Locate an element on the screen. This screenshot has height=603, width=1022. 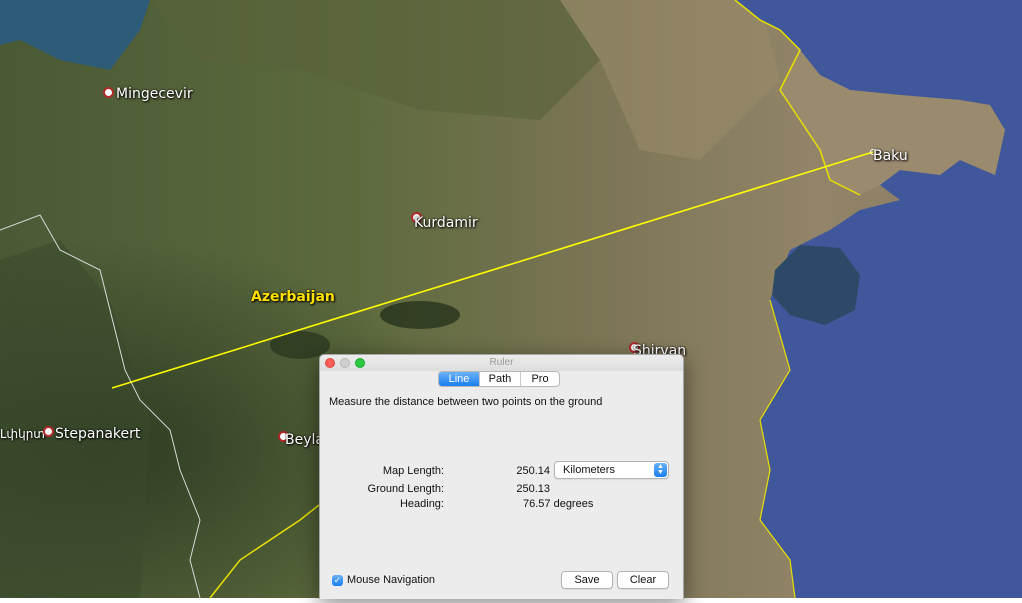
window-title: Ruler is located at coordinates (501, 362).